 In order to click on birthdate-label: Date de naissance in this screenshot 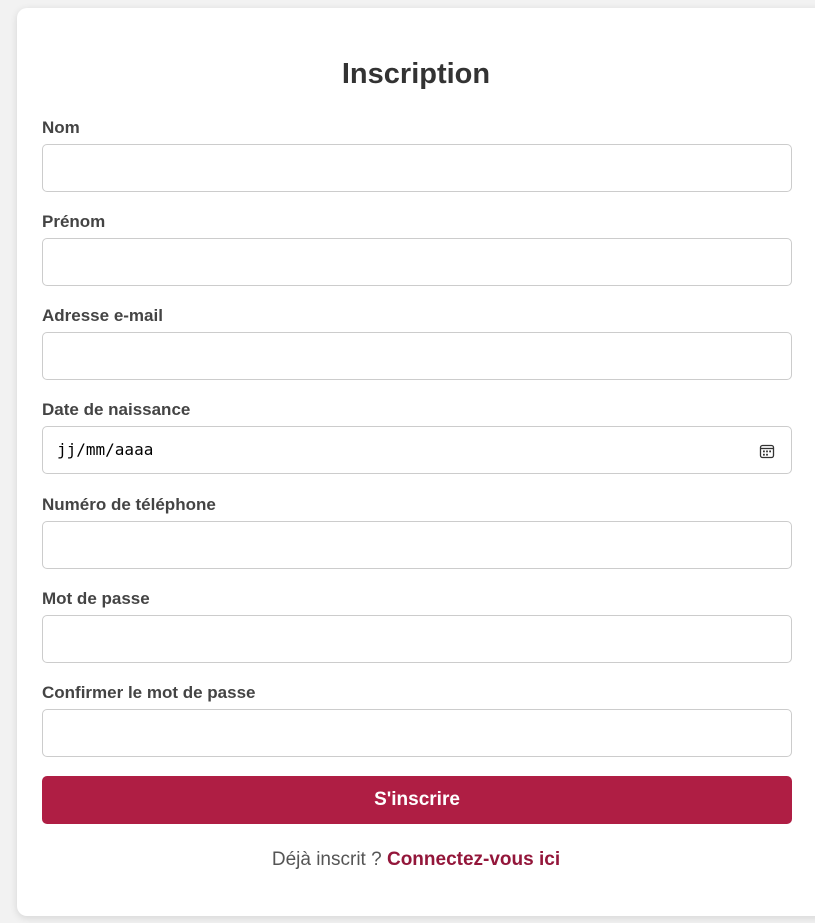, I will do `click(116, 409)`.